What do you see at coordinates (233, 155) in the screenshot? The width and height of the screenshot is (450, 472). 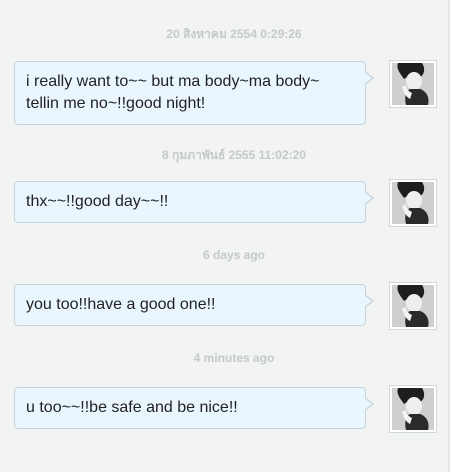 I see `message-timestamp: 8 กุมภาพันธ์ 2555 11:02:20` at bounding box center [233, 155].